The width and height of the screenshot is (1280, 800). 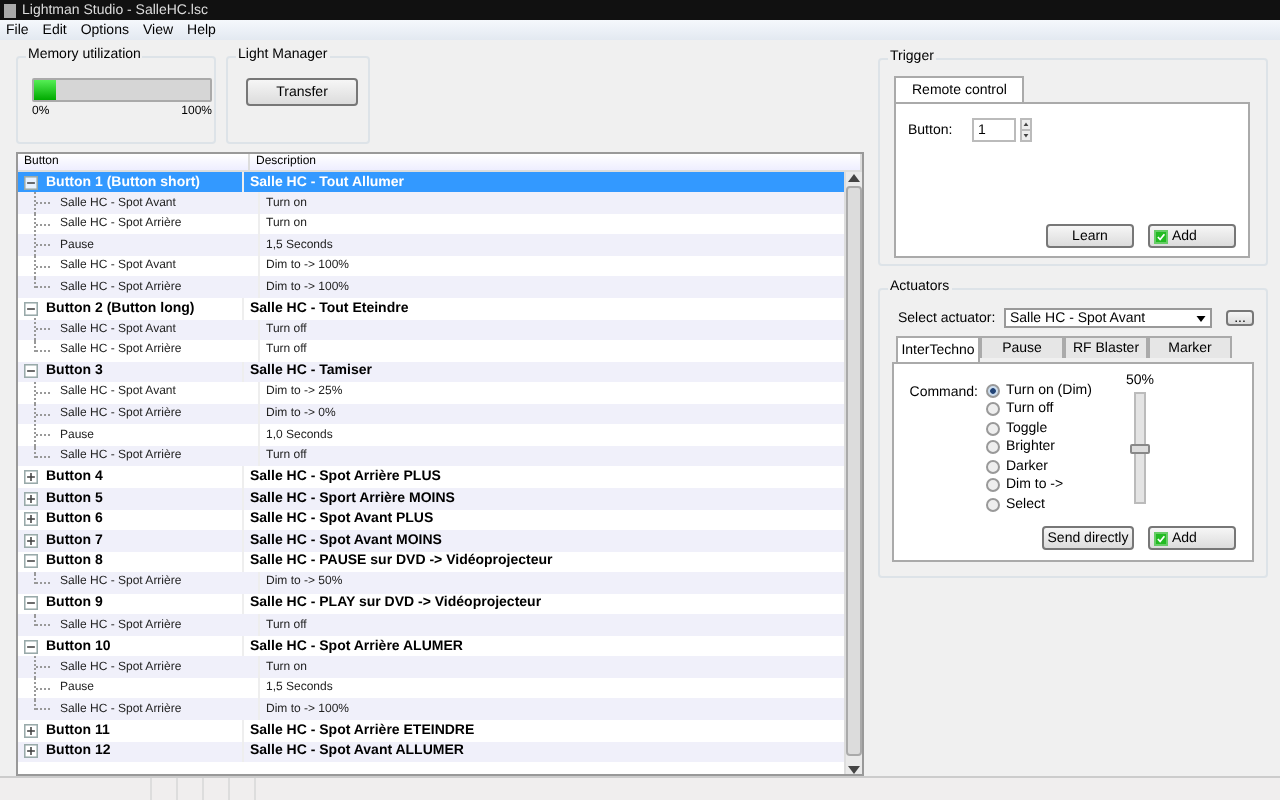 I want to click on scrollbar, so click(x=853, y=472).